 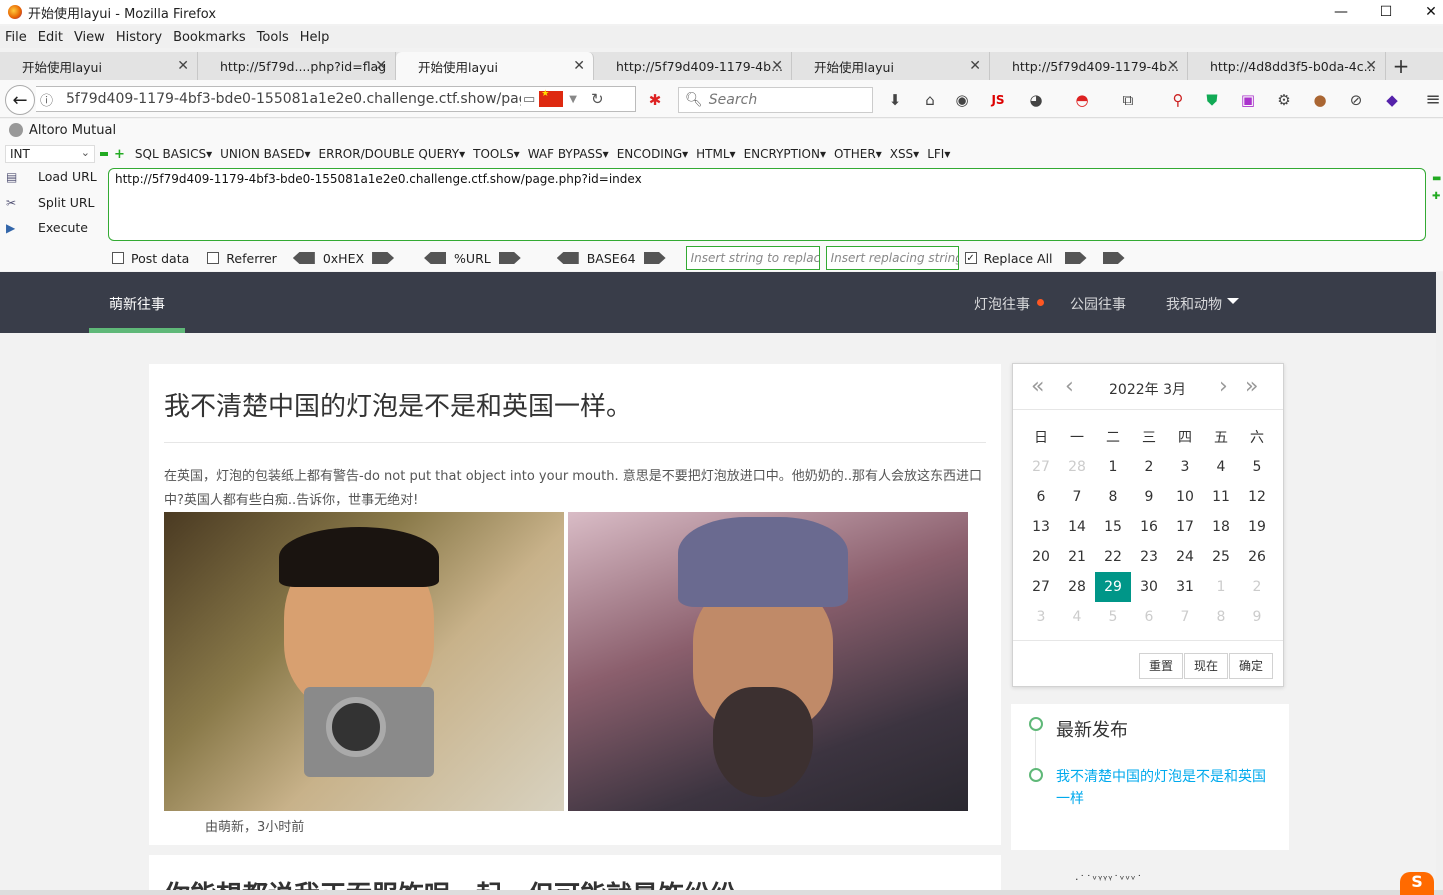 I want to click on day-cell: 31, so click(x=1185, y=587).